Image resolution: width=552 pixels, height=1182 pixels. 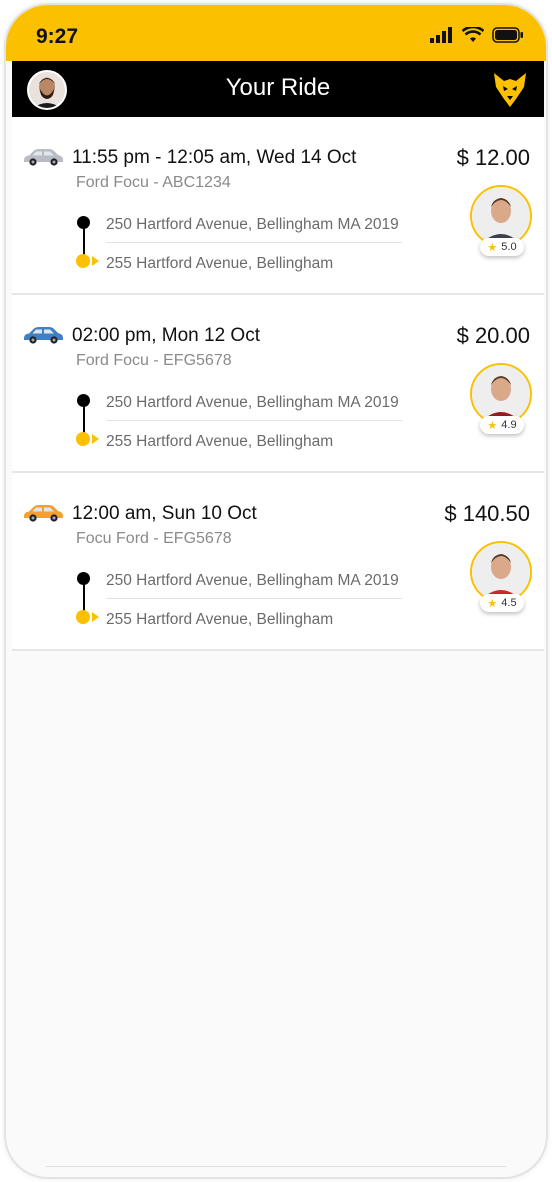 I want to click on rating-value: 4.9, so click(x=509, y=425).